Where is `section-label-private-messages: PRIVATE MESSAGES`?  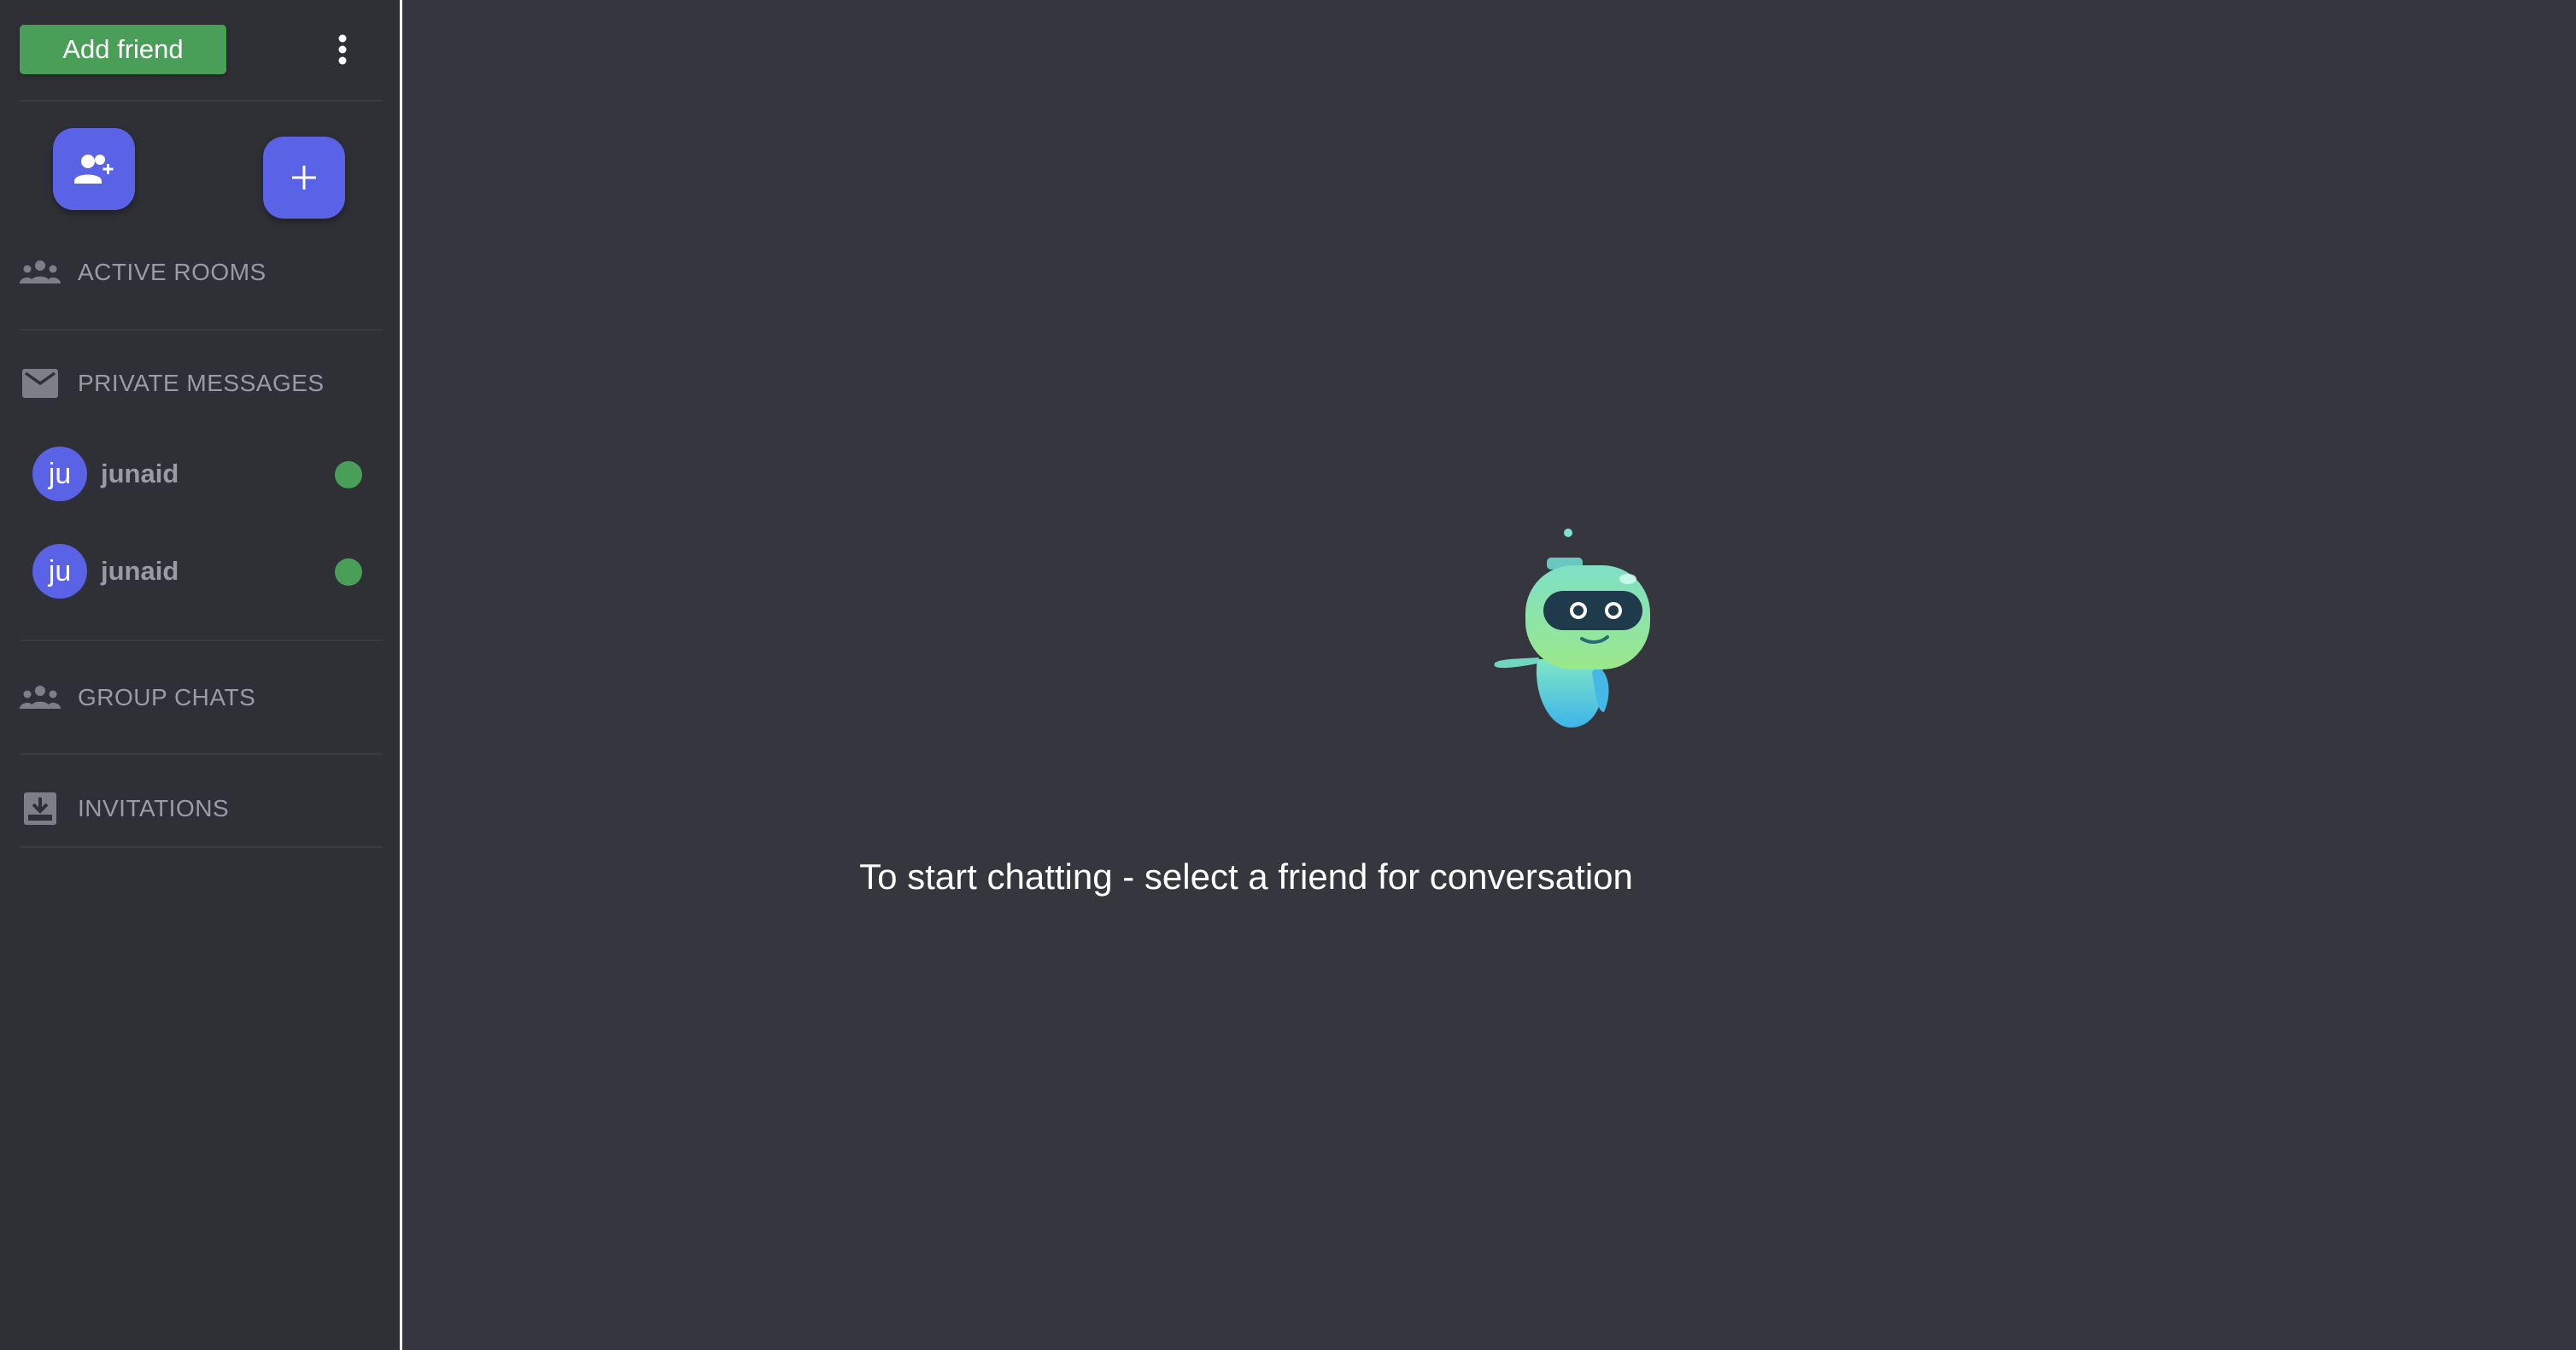
section-label-private-messages: PRIVATE MESSAGES is located at coordinates (201, 383).